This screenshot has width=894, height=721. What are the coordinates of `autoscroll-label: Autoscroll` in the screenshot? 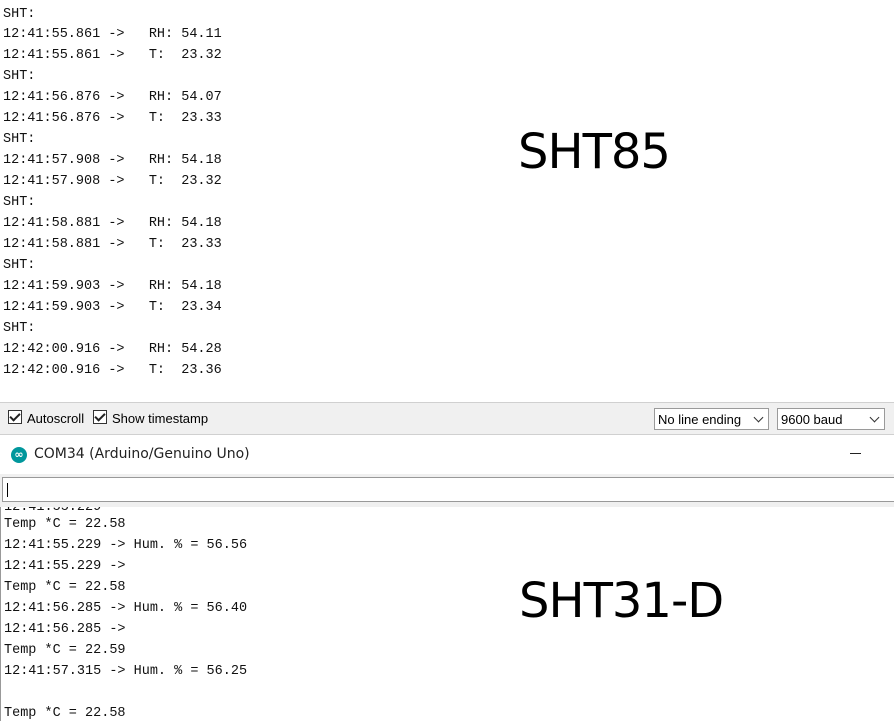 It's located at (55, 418).